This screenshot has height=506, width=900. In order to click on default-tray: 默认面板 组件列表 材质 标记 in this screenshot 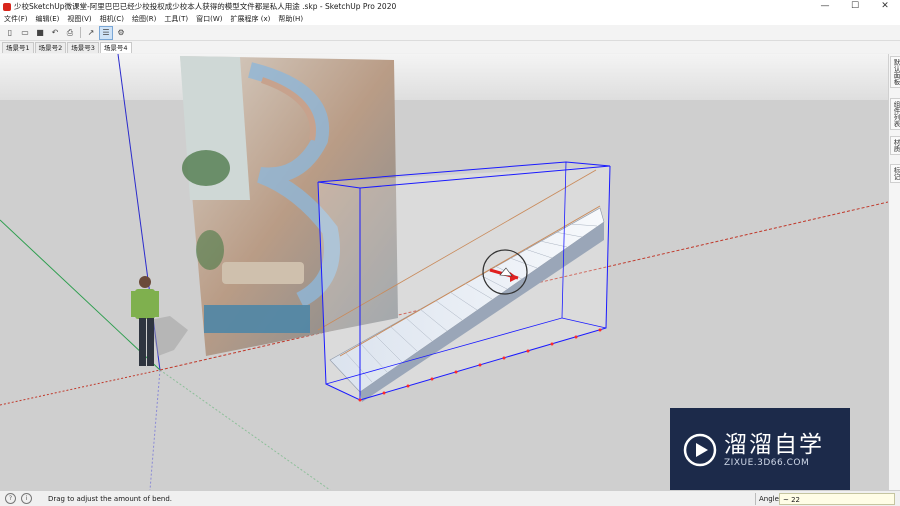, I will do `click(894, 272)`.